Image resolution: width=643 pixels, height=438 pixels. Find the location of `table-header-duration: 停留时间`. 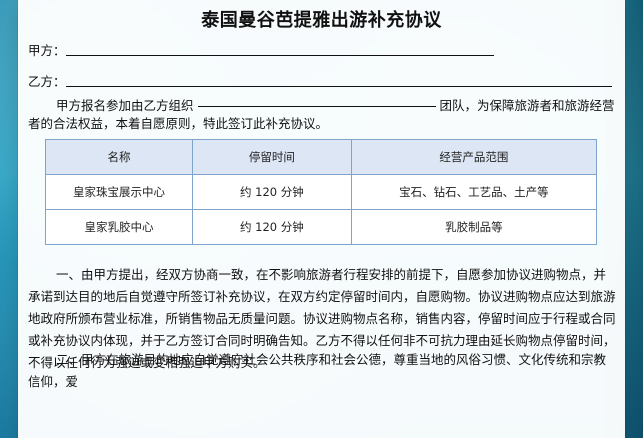

table-header-duration: 停留时间 is located at coordinates (271, 157).